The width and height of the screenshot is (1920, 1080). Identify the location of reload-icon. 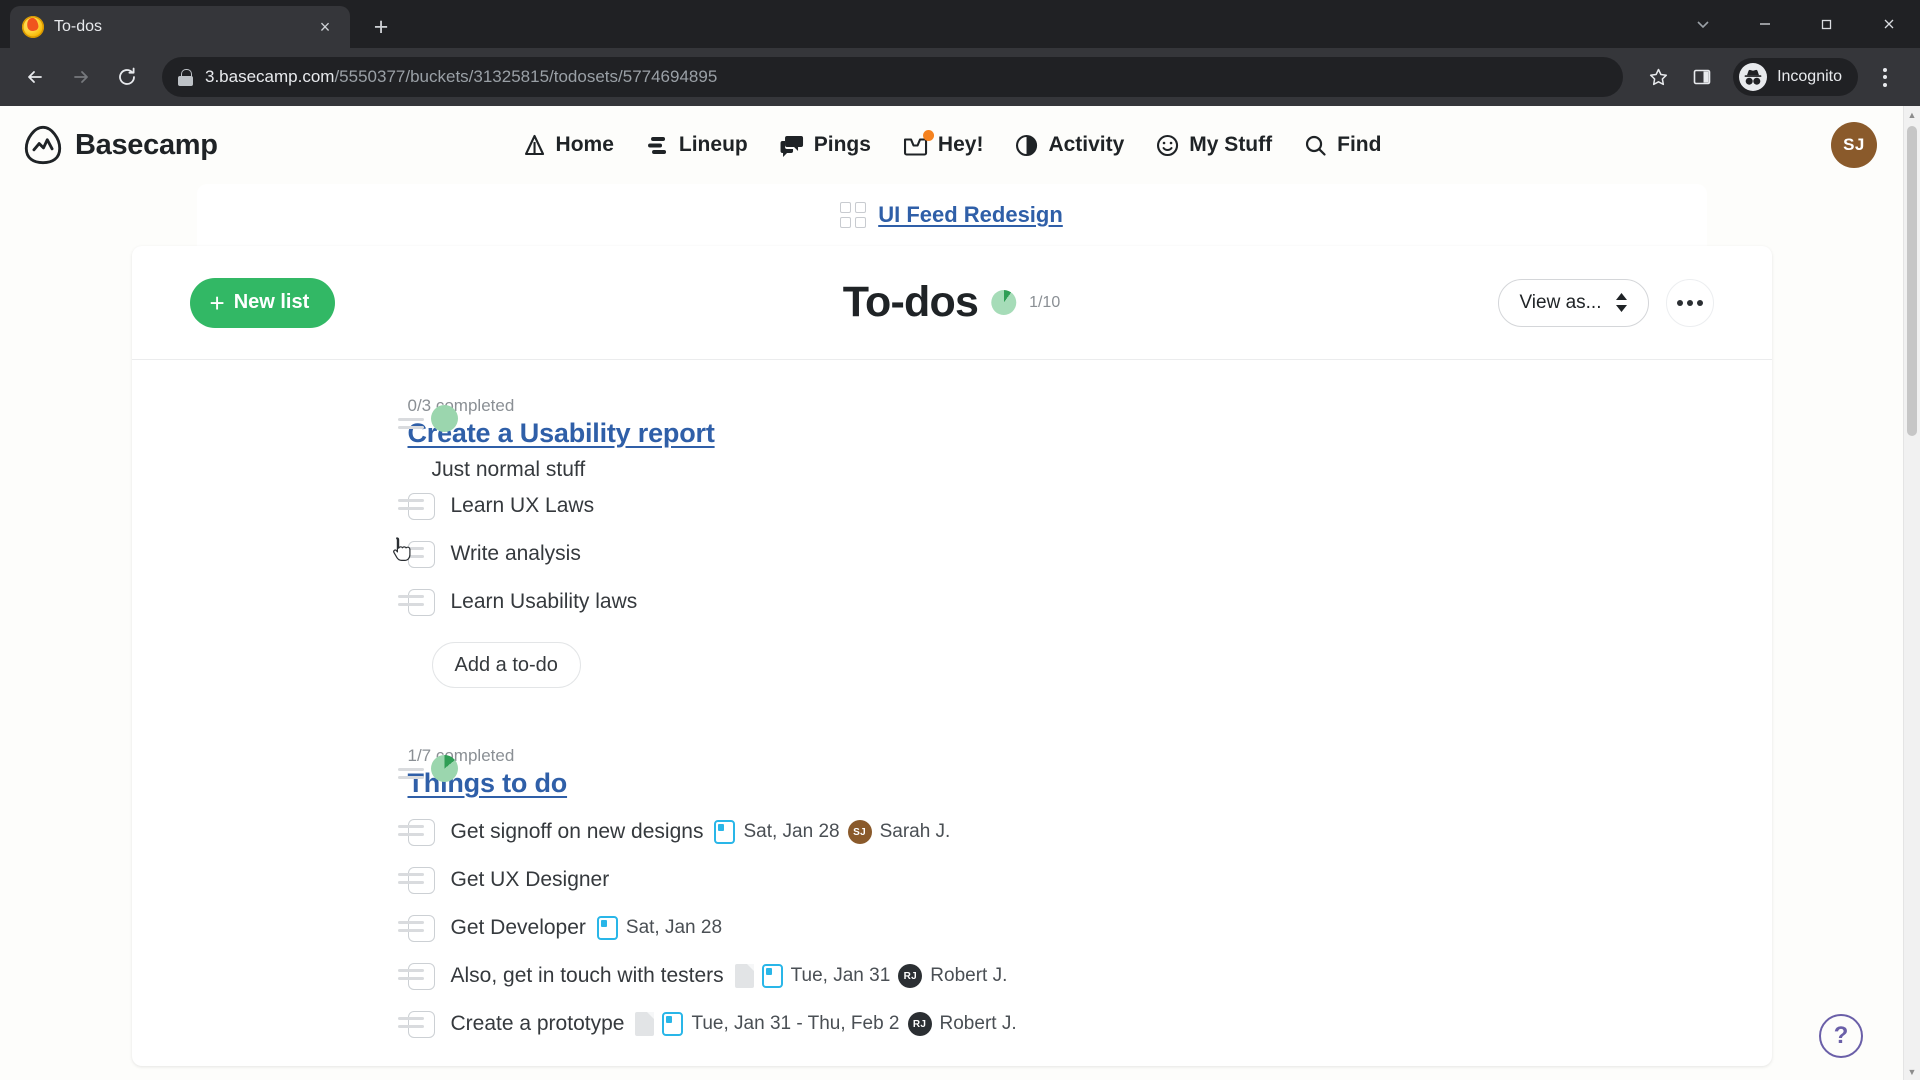
(127, 77).